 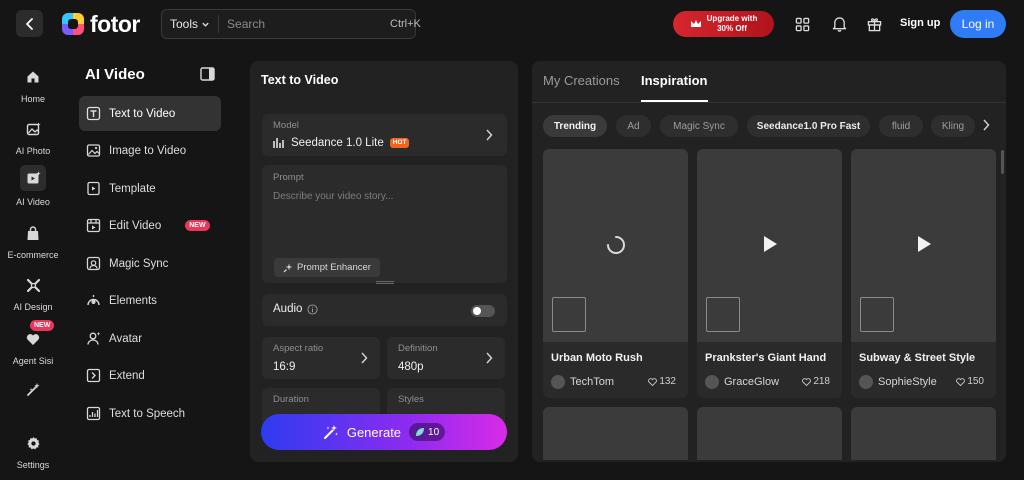 I want to click on video-card-subway-street-style: Subway & Street Style SophieStyle 150, so click(x=923, y=273).